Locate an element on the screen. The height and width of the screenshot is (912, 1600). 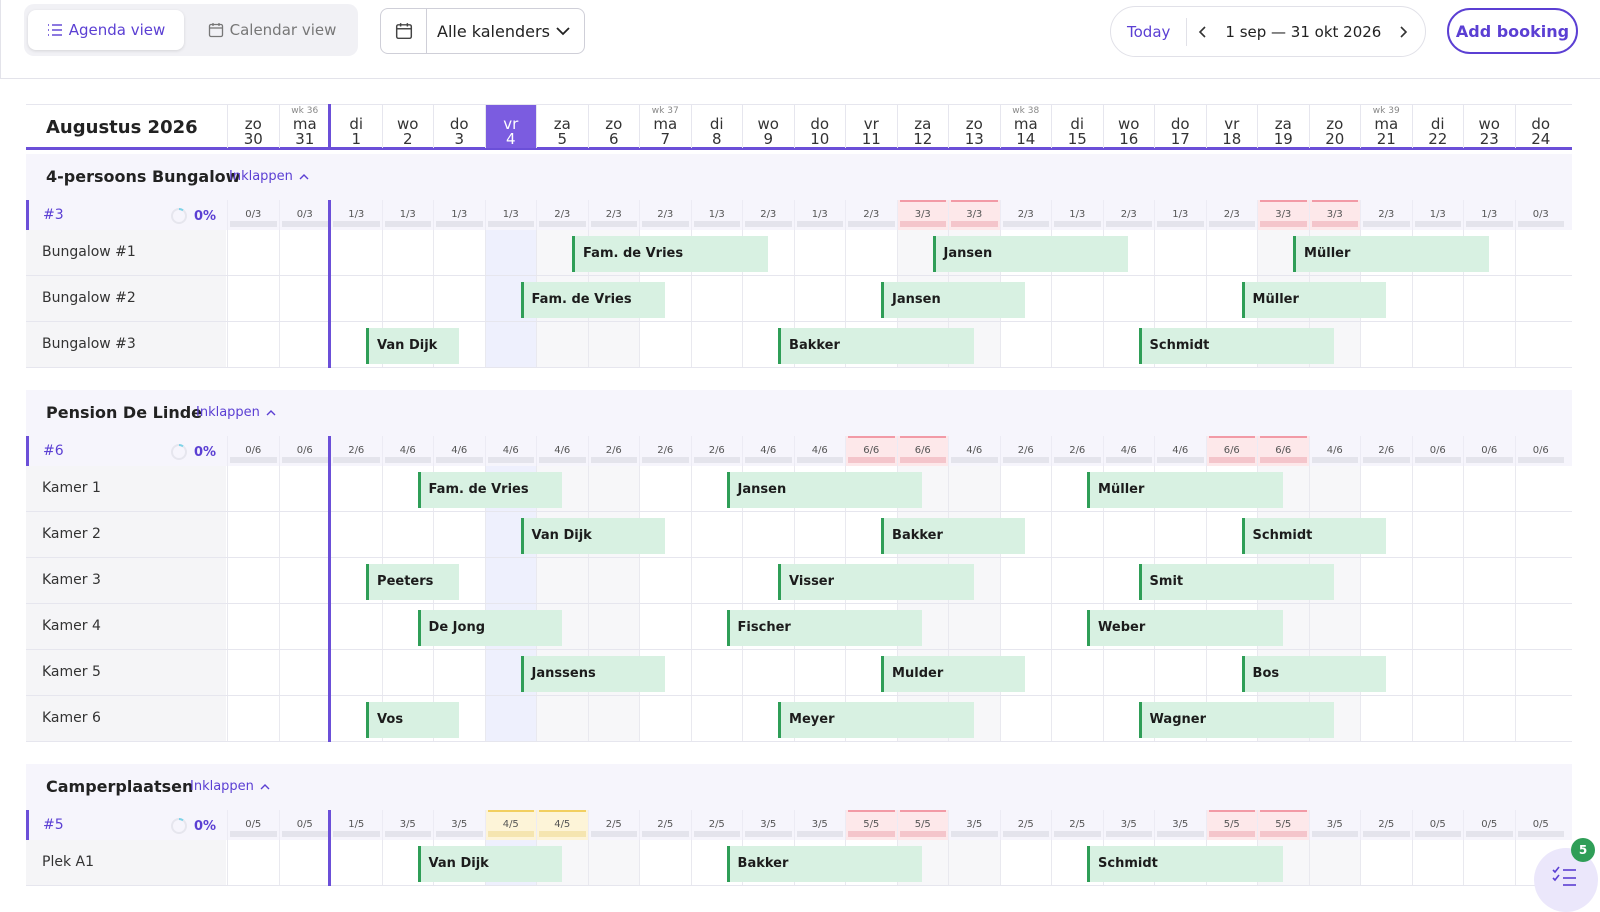
booking-bar: Smit is located at coordinates (1236, 582).